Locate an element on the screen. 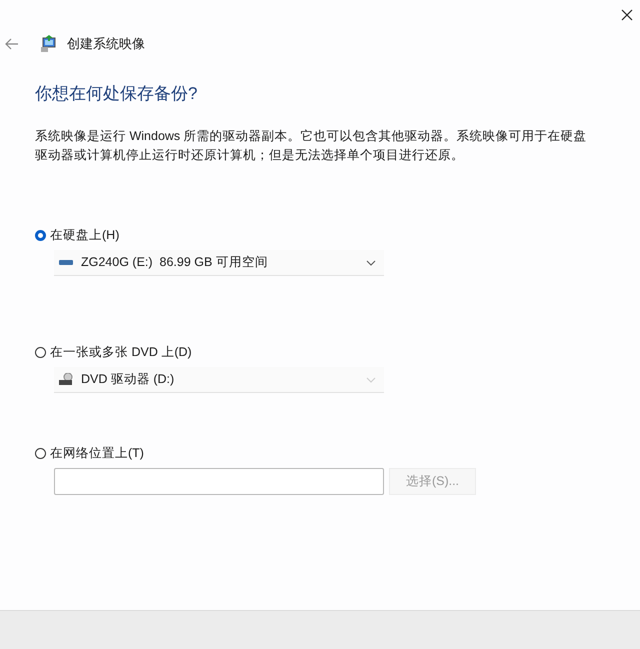 The height and width of the screenshot is (649, 640). drive-icon is located at coordinates (66, 262).